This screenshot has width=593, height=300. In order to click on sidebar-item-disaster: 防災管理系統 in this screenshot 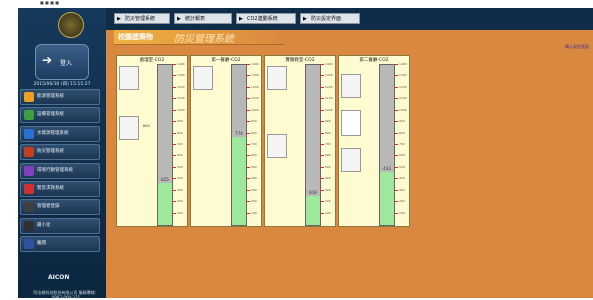, I will do `click(60, 152)`.